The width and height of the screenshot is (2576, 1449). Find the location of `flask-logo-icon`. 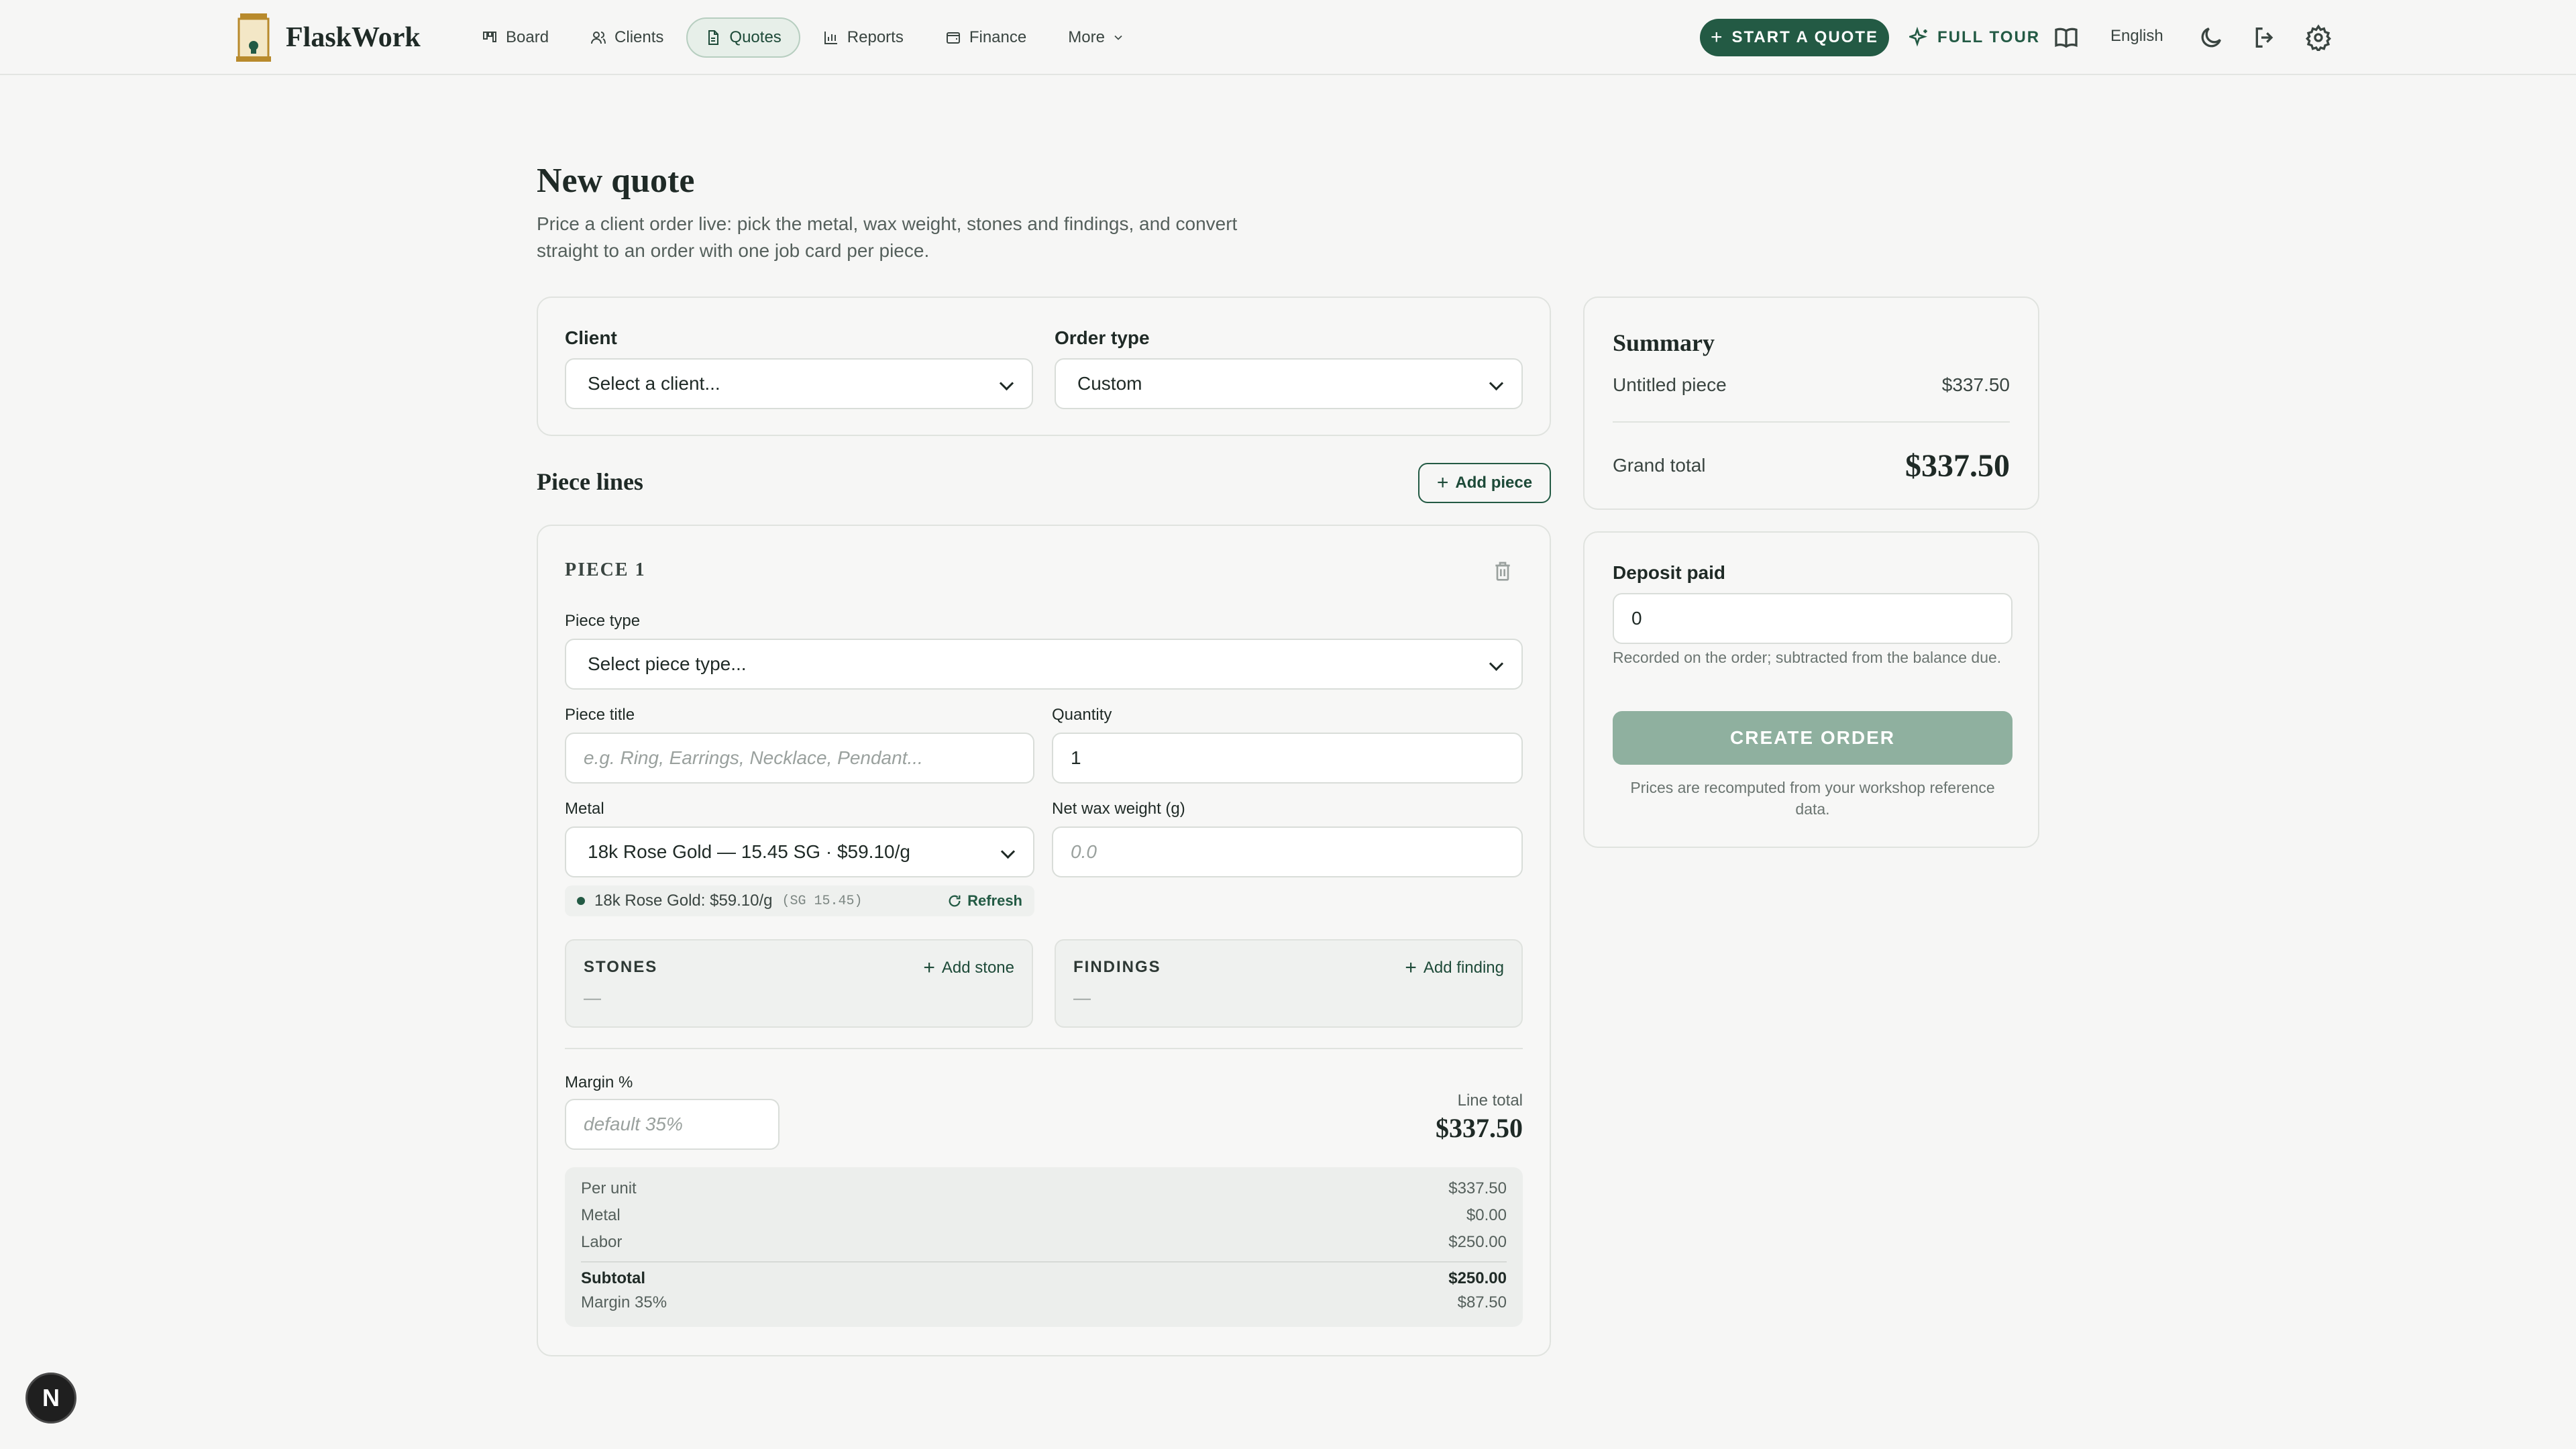

flask-logo-icon is located at coordinates (253, 37).